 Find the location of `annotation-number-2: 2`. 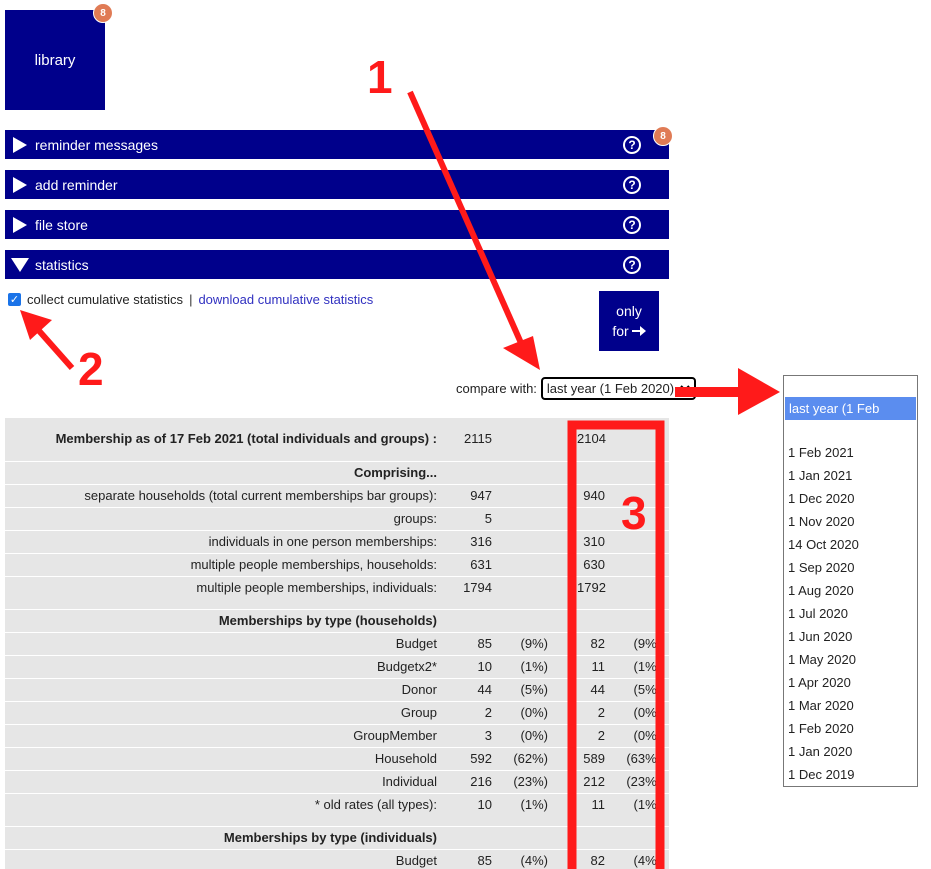

annotation-number-2: 2 is located at coordinates (91, 369).